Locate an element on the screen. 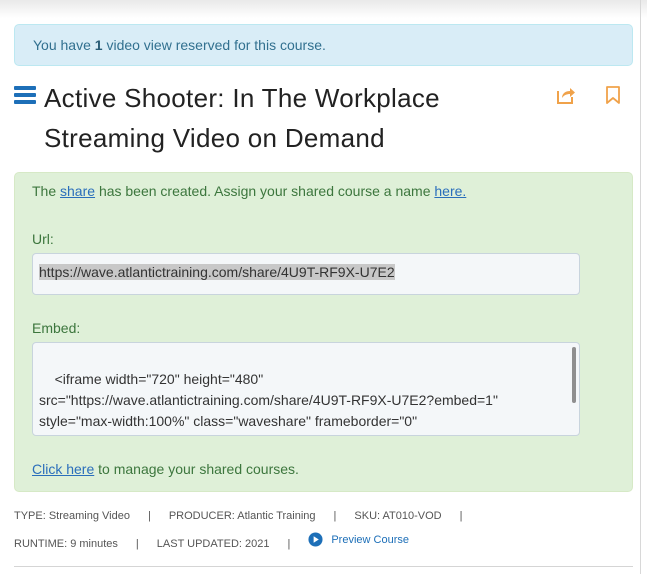  top-shadow is located at coordinates (323, 9).